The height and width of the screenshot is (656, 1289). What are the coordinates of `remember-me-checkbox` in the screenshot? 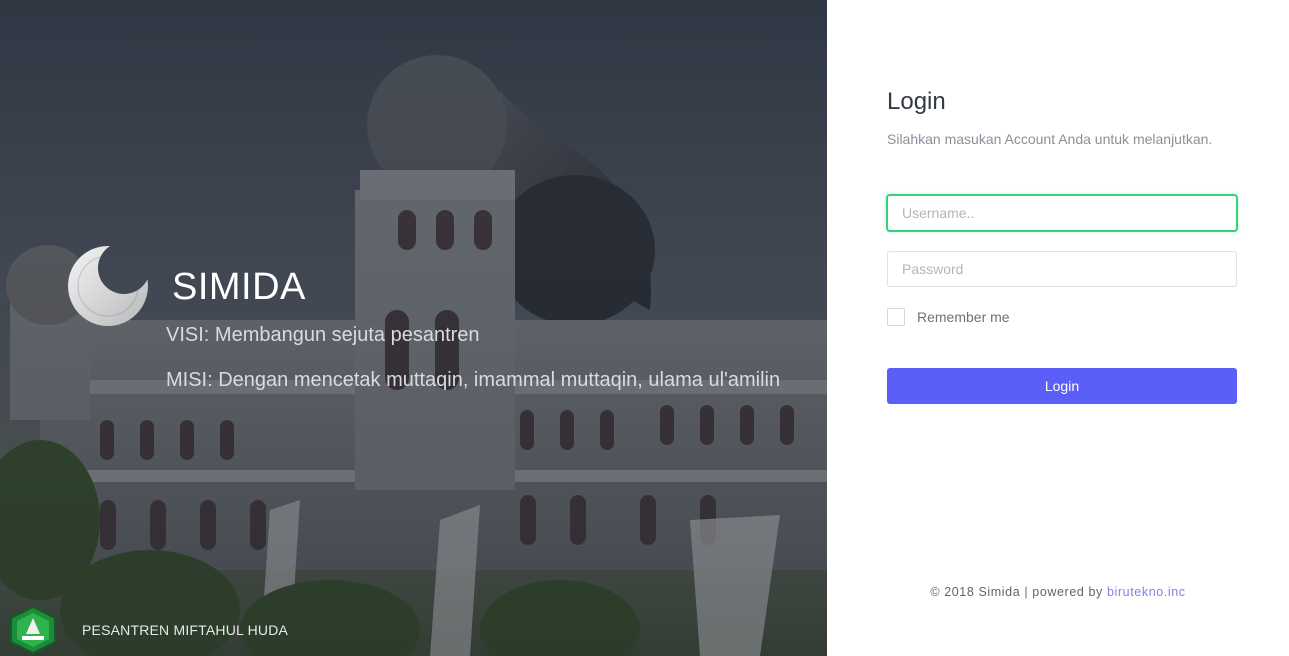 It's located at (896, 317).